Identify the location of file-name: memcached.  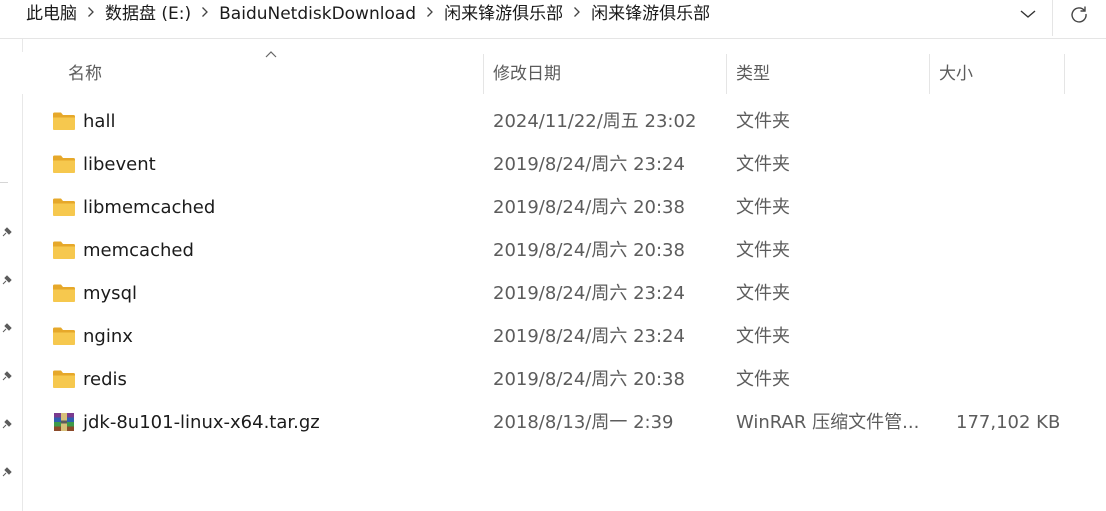
(138, 250).